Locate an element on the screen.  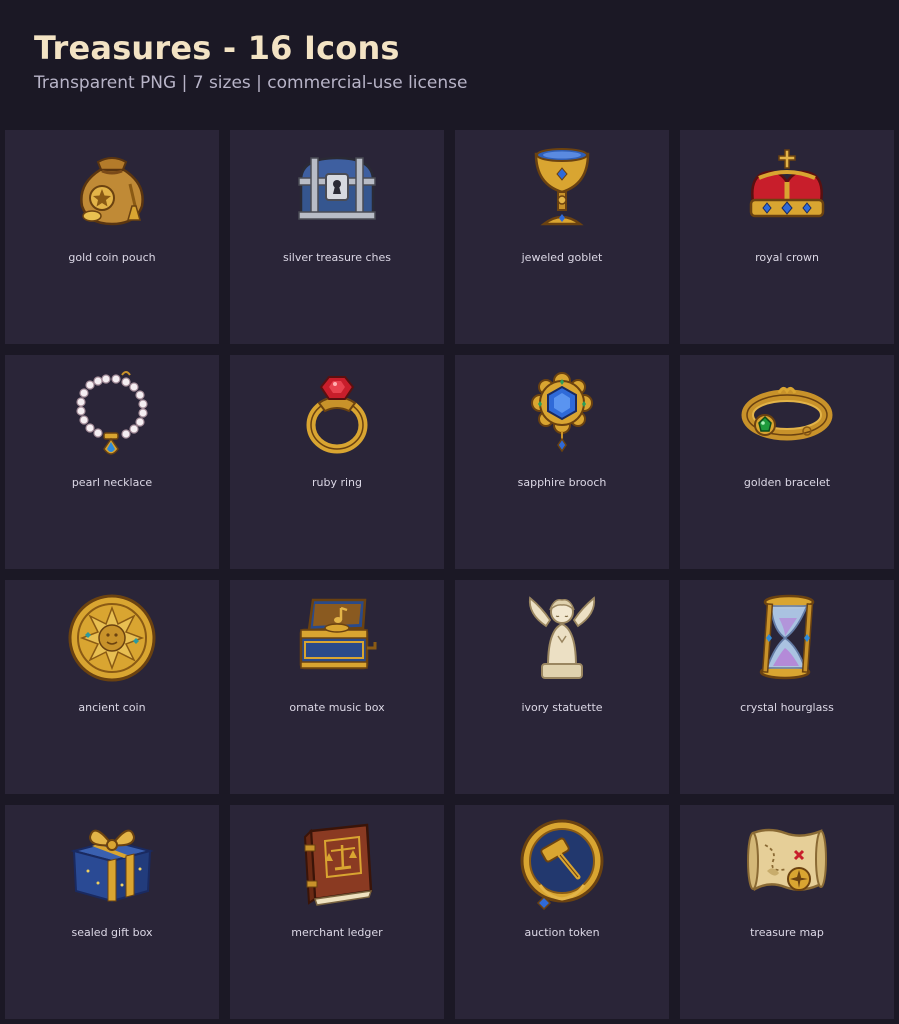
icon-card: pearl necklace is located at coordinates (112, 462).